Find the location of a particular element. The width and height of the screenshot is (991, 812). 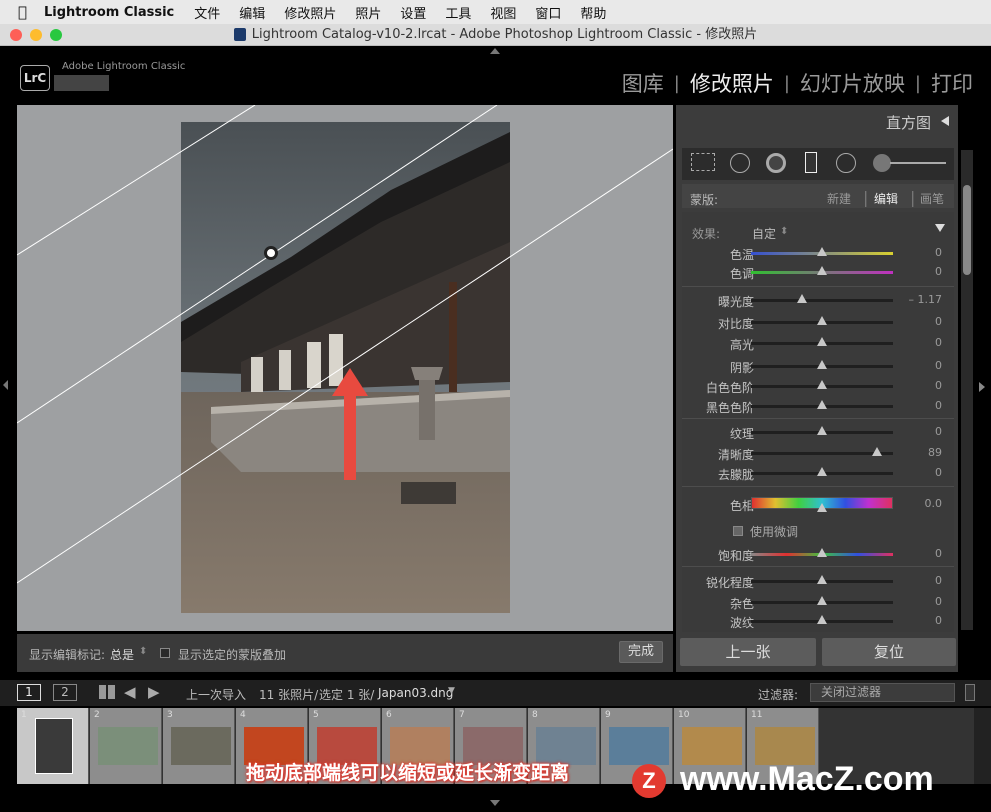

slider-value: 0.0 is located at coordinates (934, 503).